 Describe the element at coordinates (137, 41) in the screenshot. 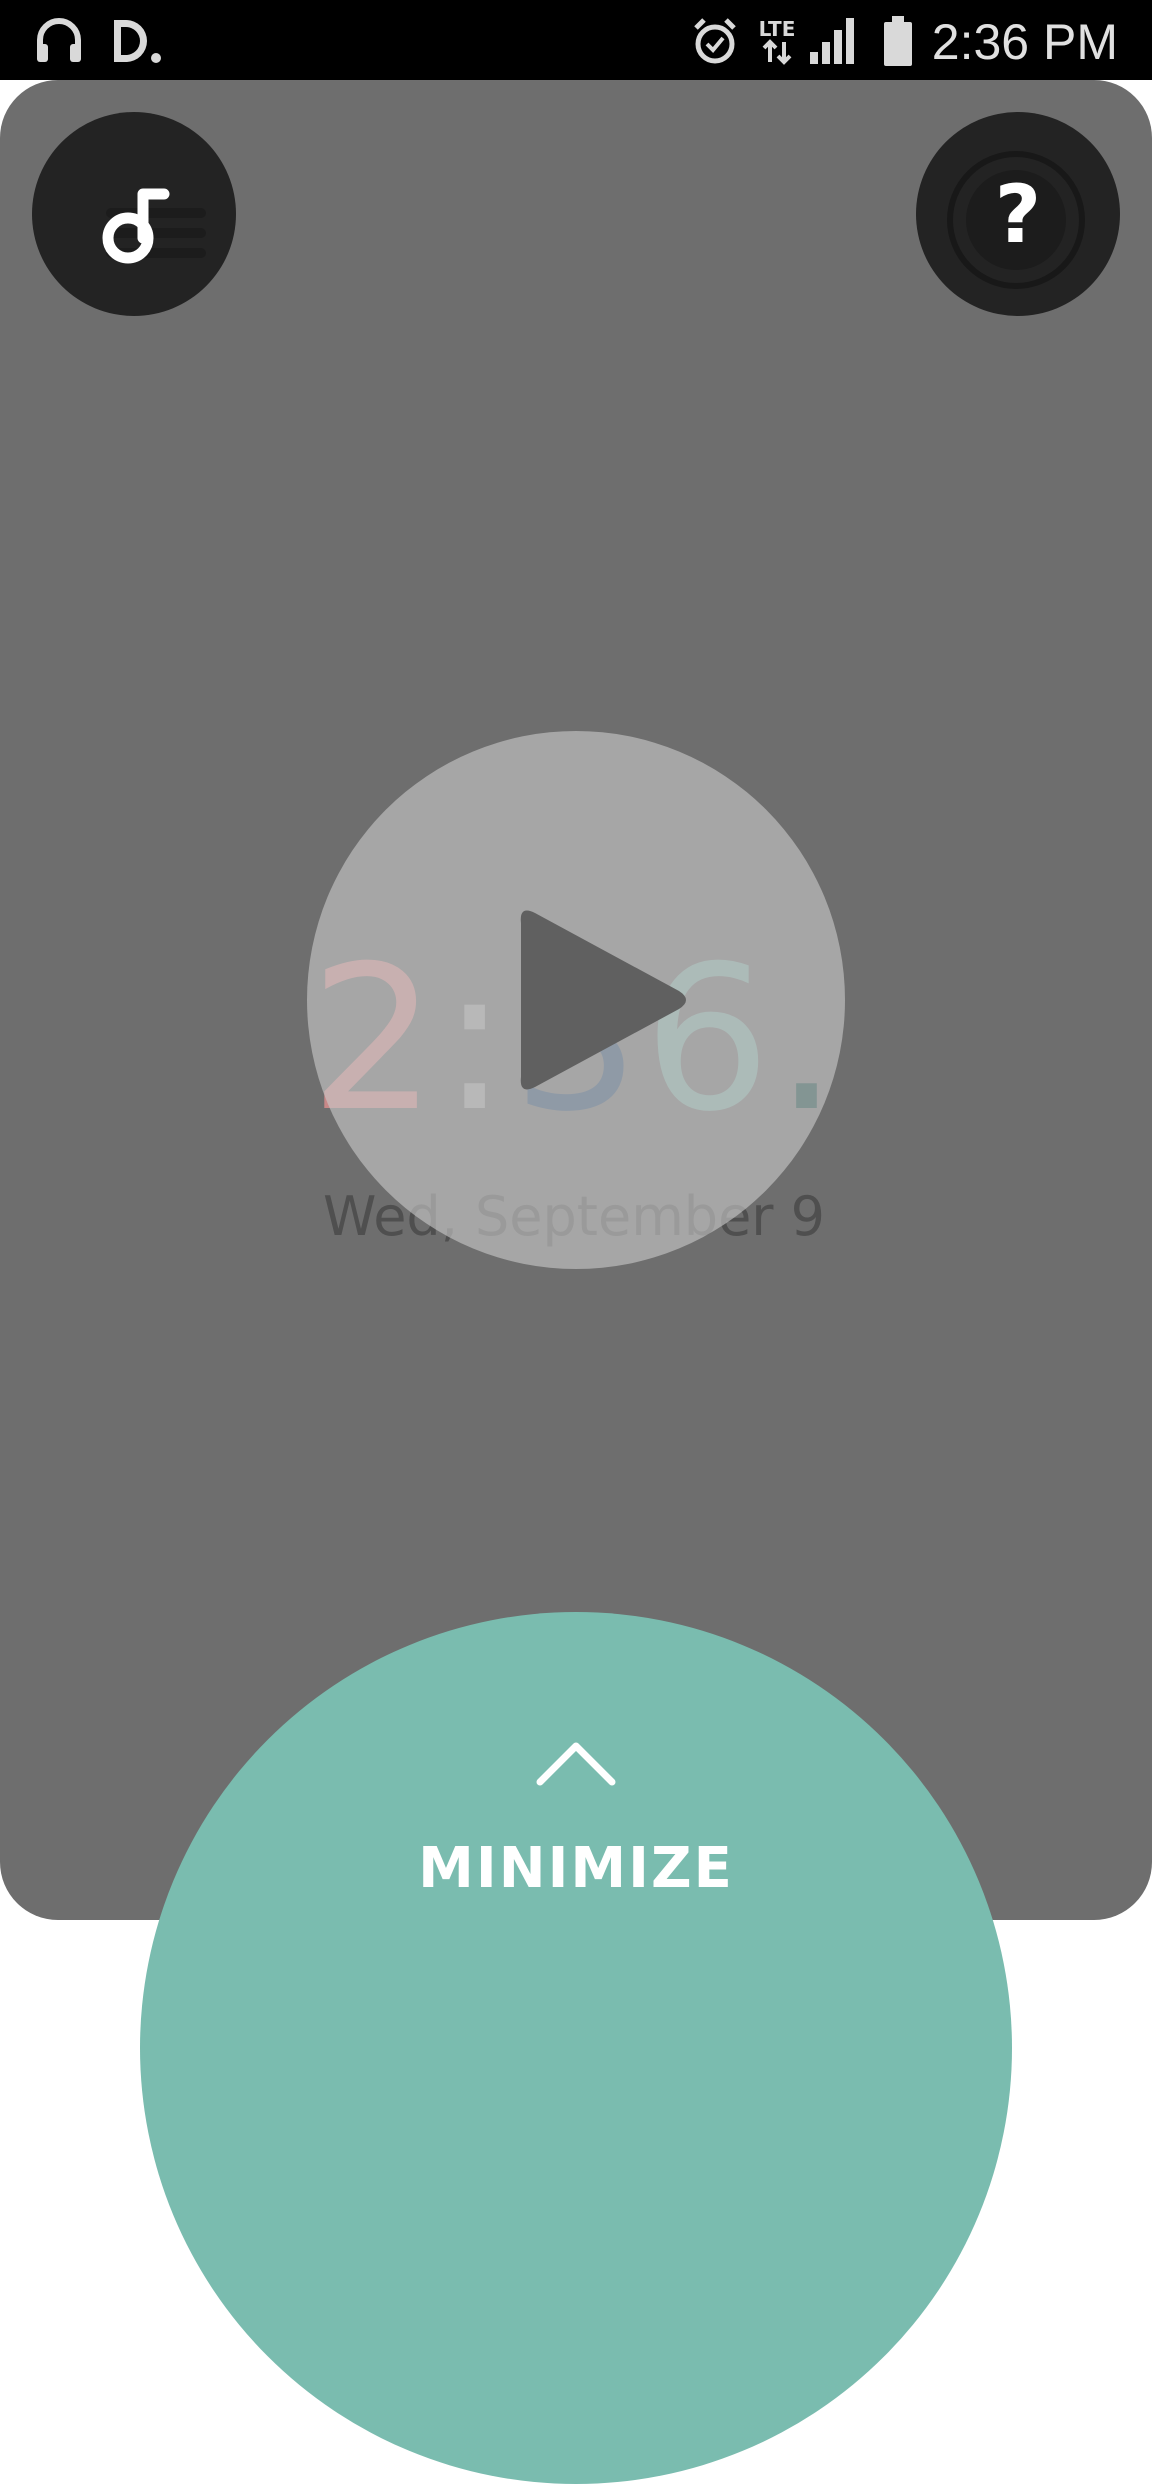

I see `dashclock-icon` at that location.